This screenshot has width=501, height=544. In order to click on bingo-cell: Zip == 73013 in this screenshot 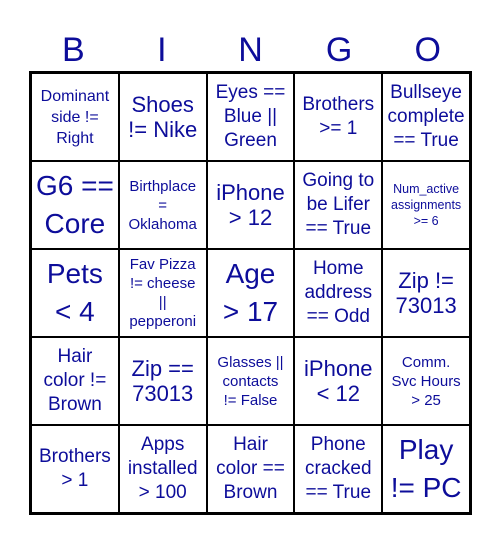, I will do `click(162, 381)`.